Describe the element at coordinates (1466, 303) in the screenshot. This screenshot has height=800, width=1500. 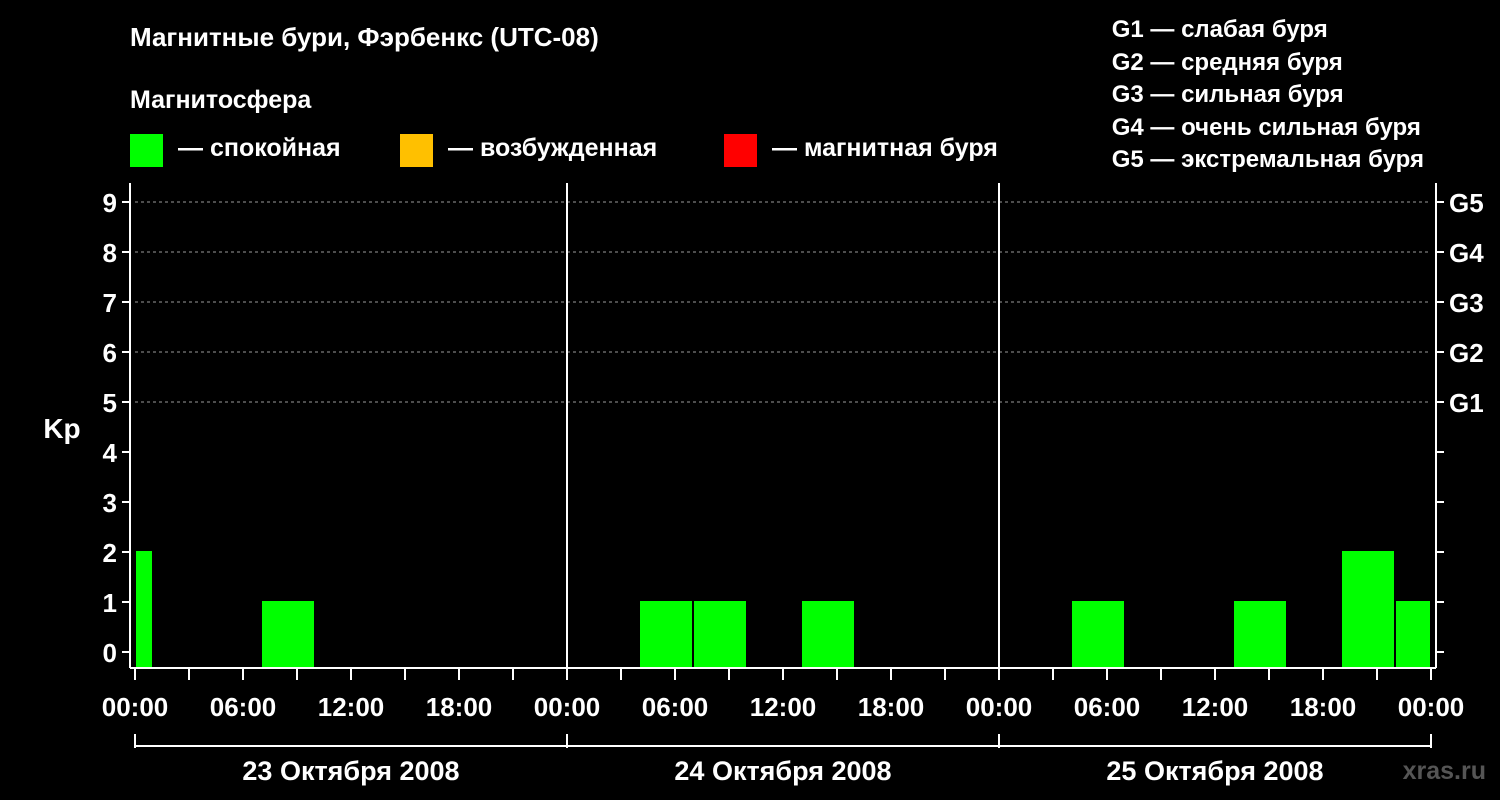
I see `g-tick-label: G3` at that location.